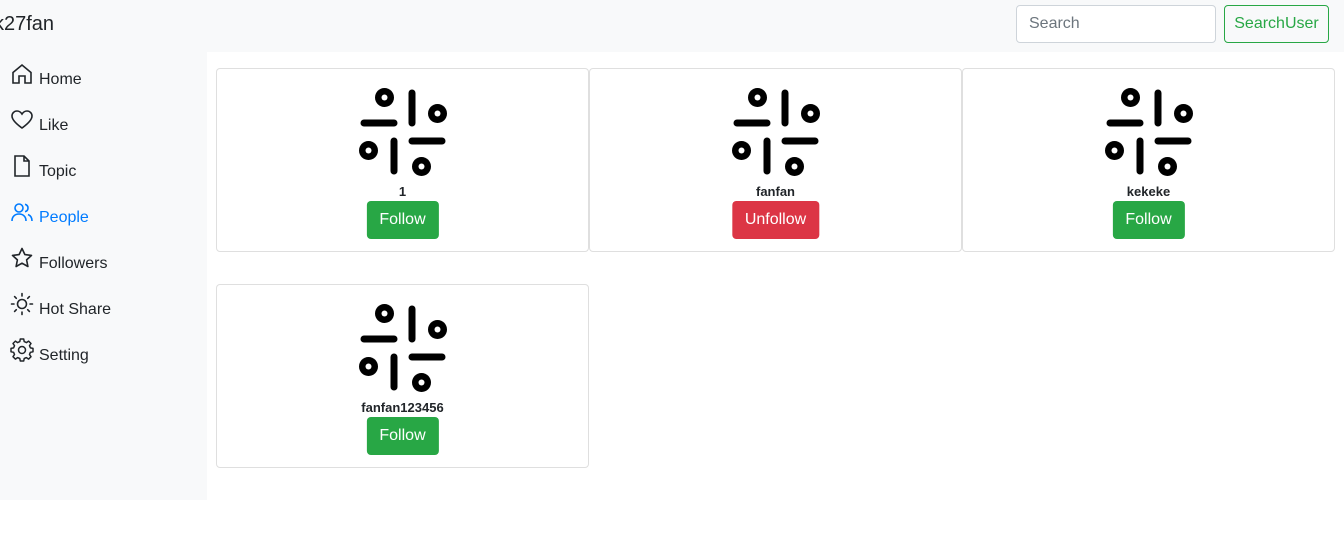 The image size is (1344, 558). Describe the element at coordinates (64, 217) in the screenshot. I see `sidebar-item-label: People` at that location.